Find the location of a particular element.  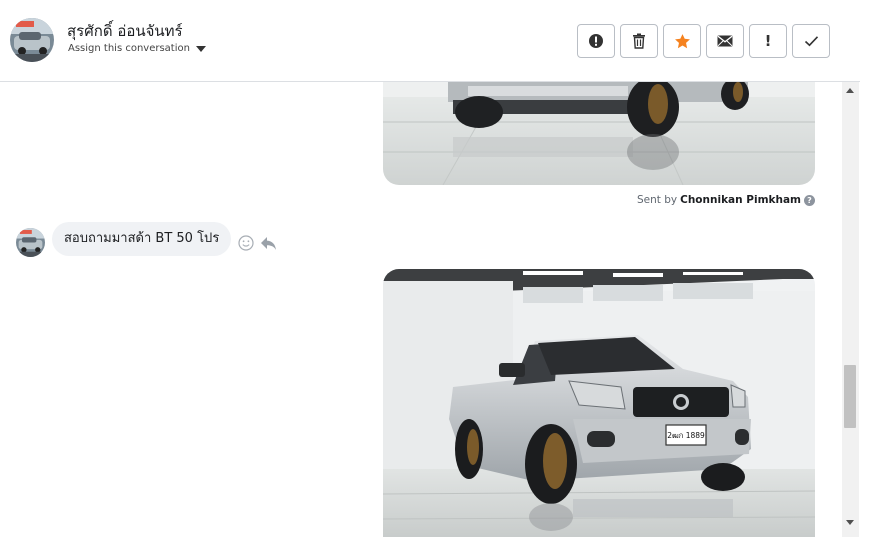

alert-circle-icon is located at coordinates (596, 41).